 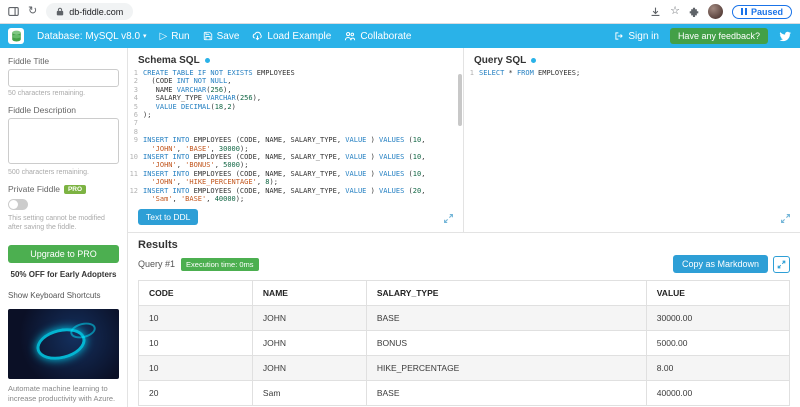 I want to click on run-label: Run, so click(x=180, y=36).